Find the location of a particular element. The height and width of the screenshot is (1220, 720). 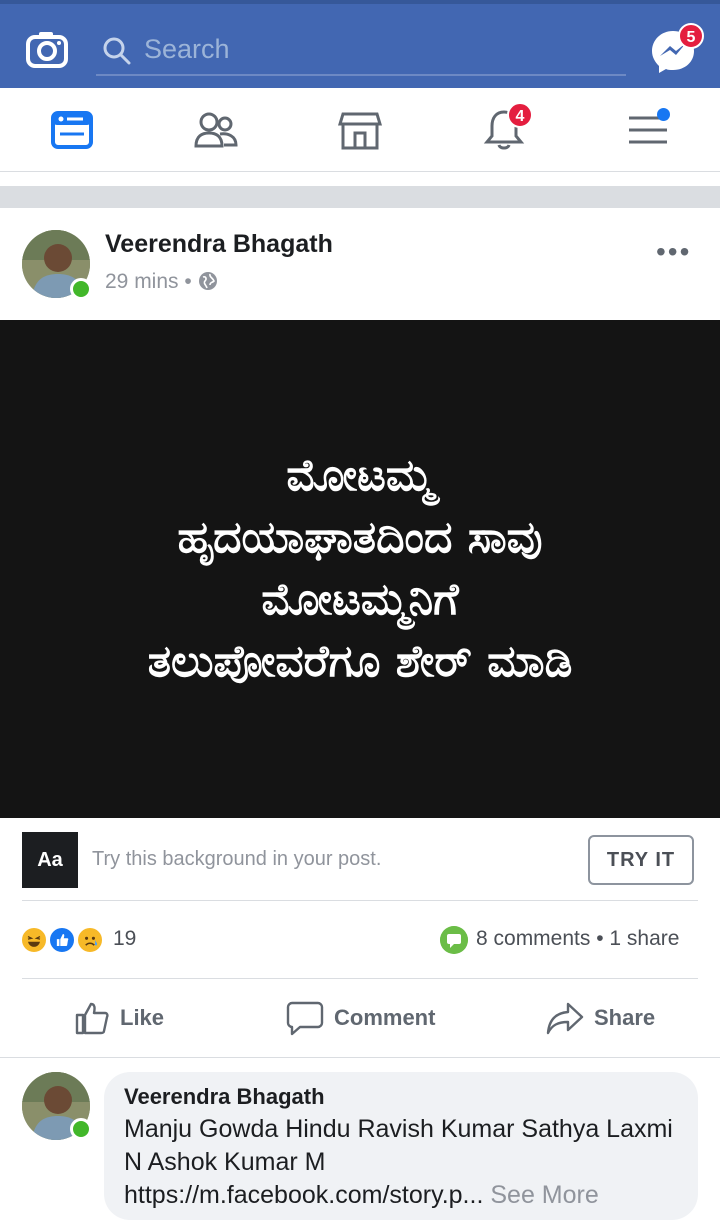

try-background-text: Try this background in your post. is located at coordinates (237, 859).